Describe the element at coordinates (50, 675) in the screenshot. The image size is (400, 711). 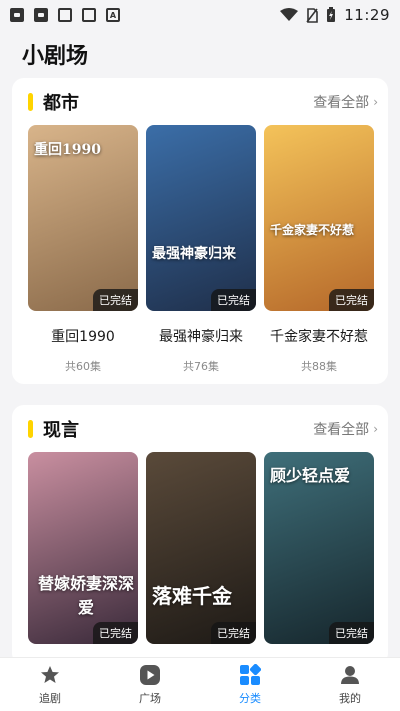
I see `star-icon` at that location.